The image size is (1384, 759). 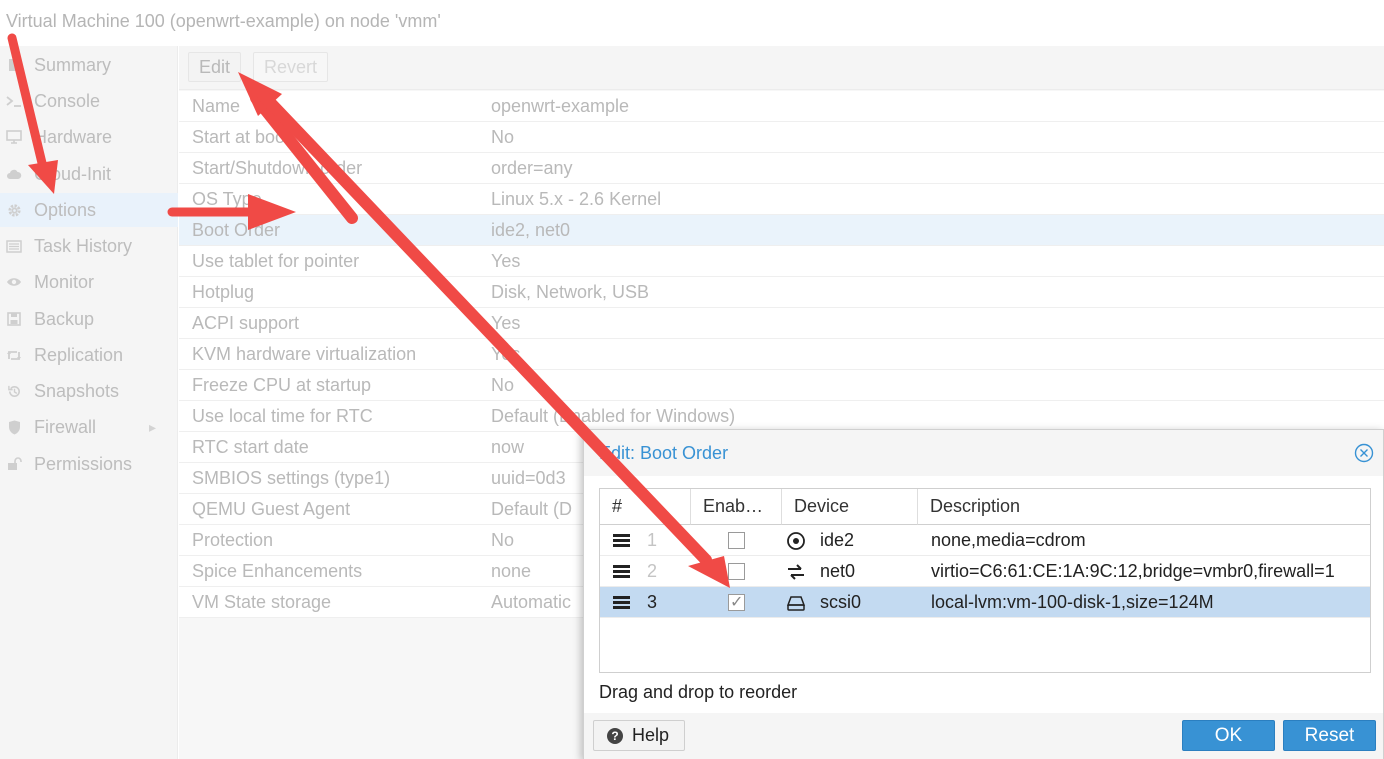 I want to click on option-key: Use local time for RTC, so click(x=282, y=415).